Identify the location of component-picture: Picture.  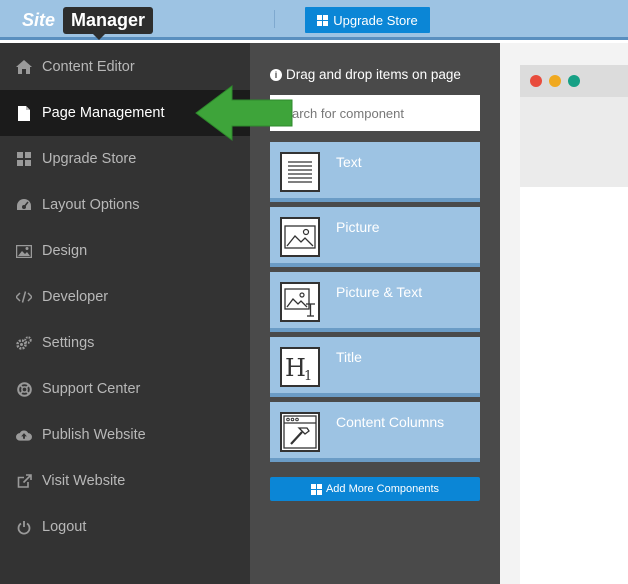
(375, 237).